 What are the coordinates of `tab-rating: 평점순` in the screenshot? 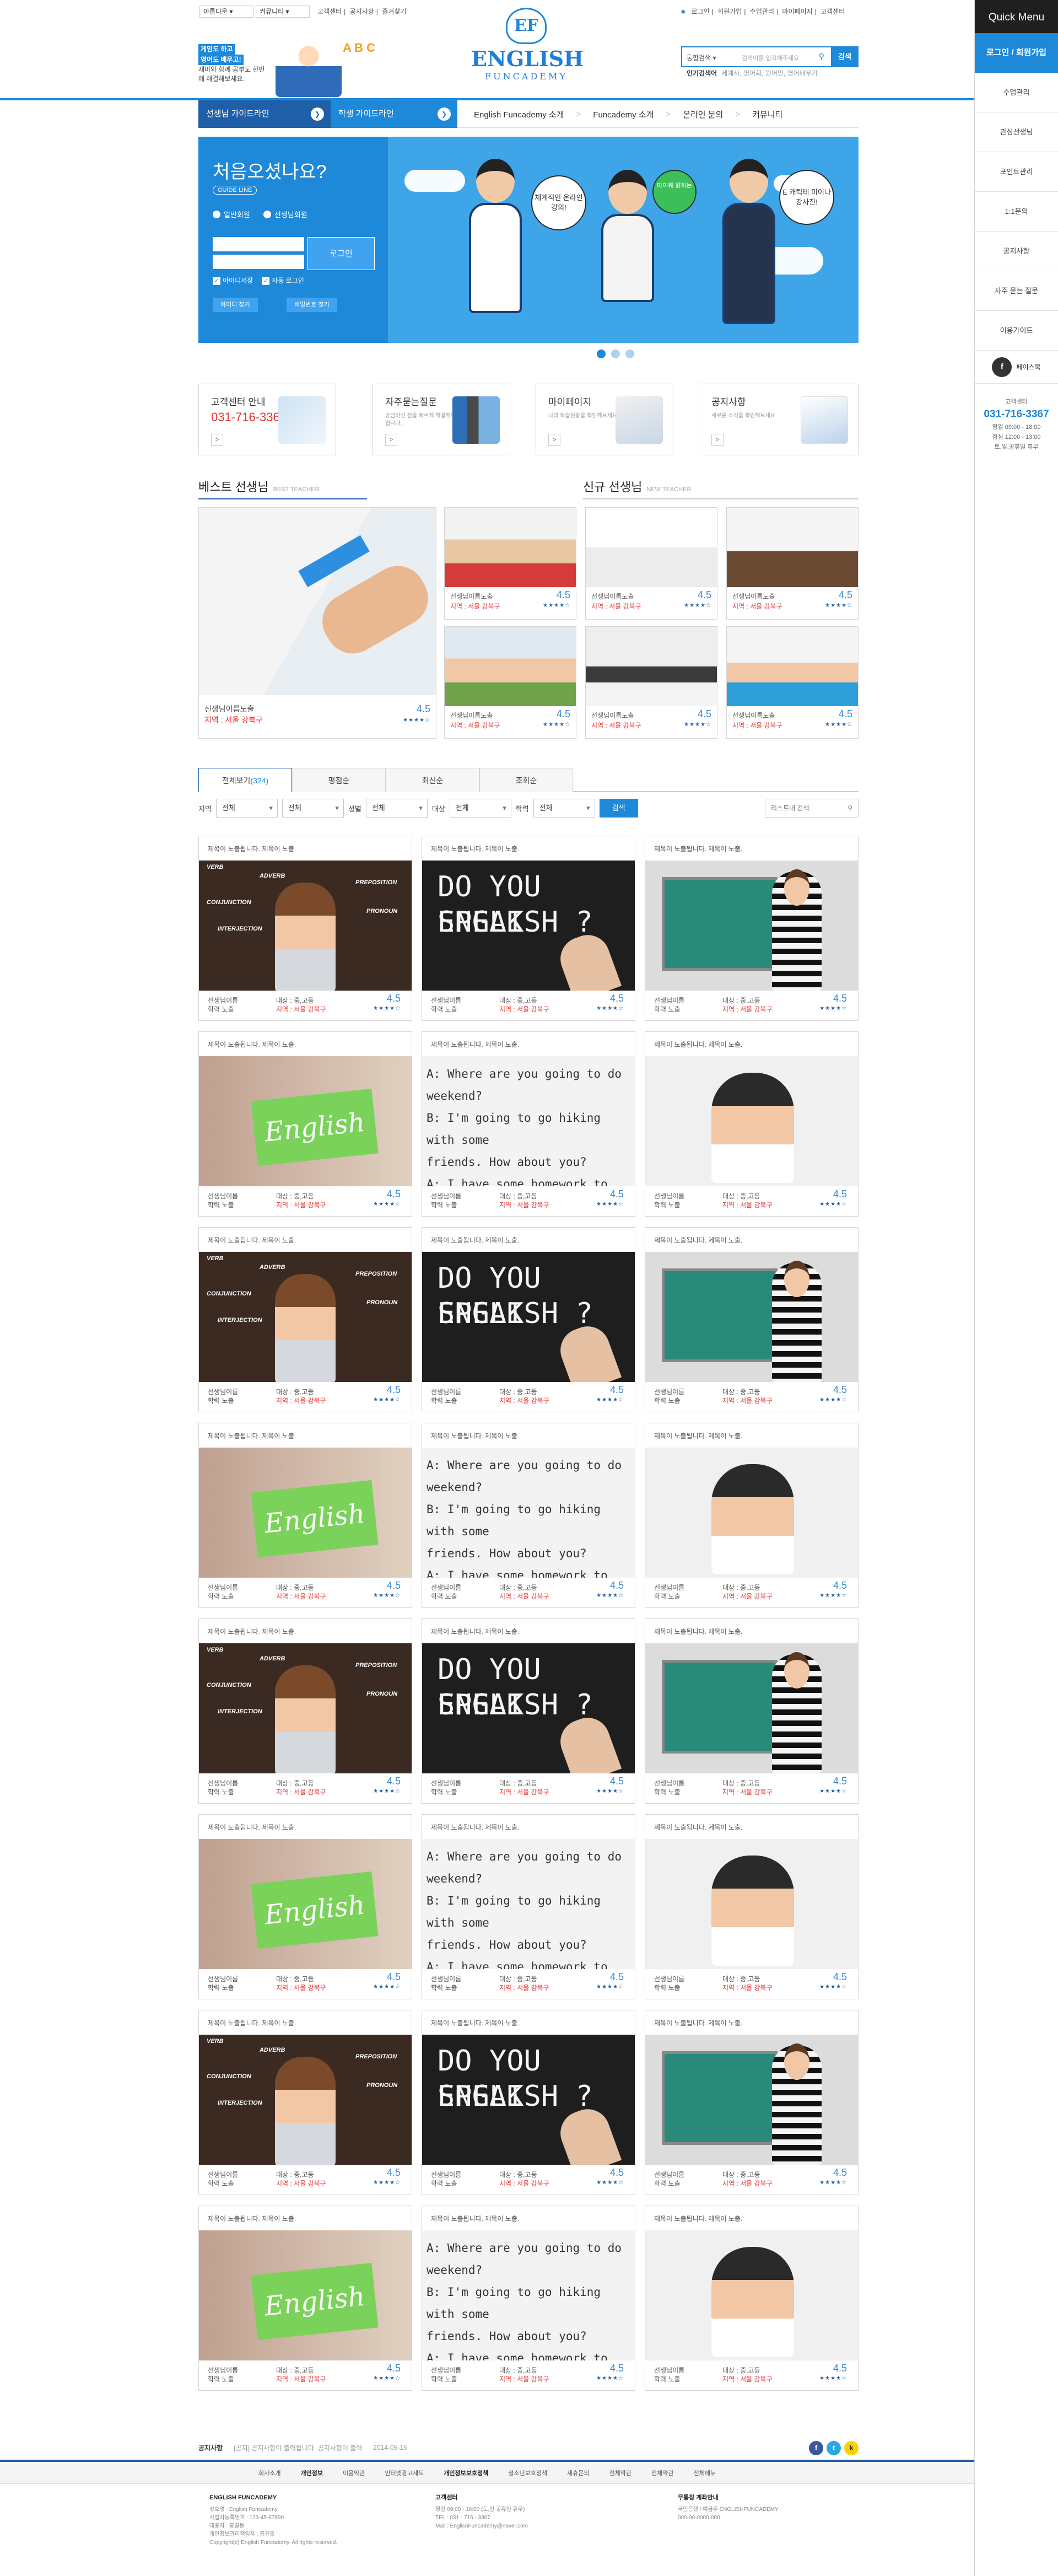 It's located at (339, 780).